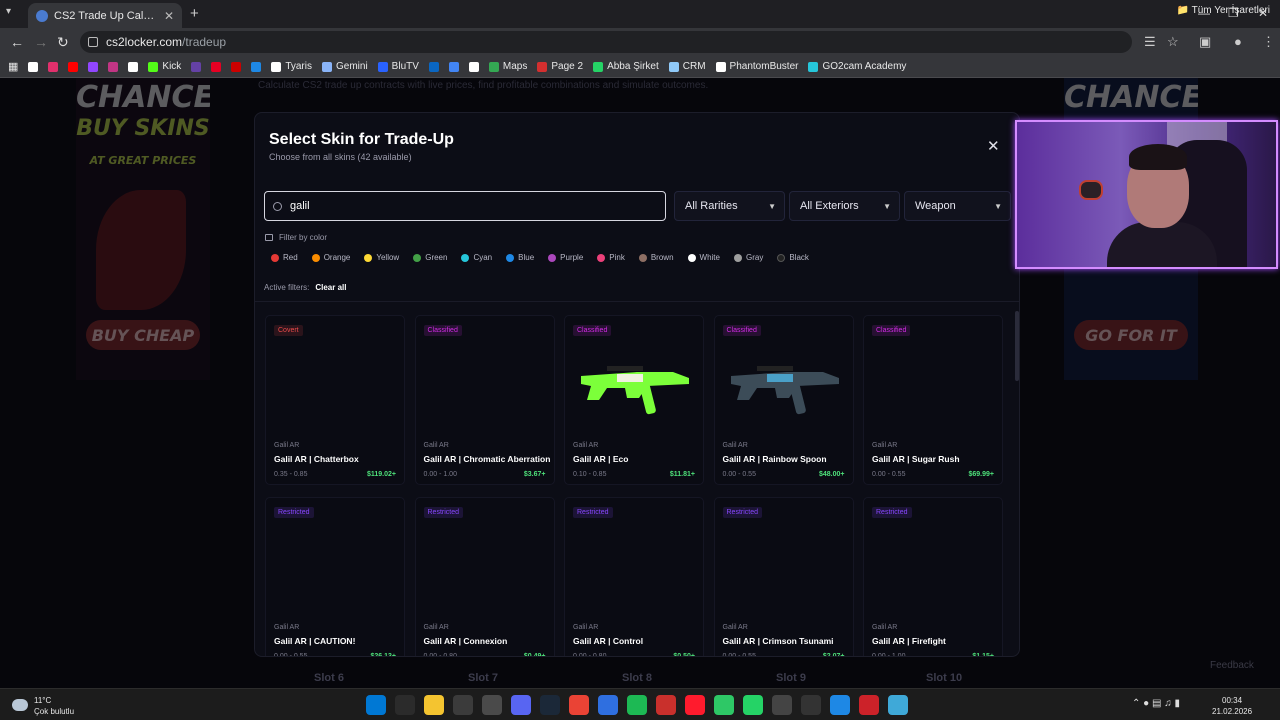 The height and width of the screenshot is (720, 1280). What do you see at coordinates (405, 66) in the screenshot?
I see `bookmark-label: BluTV` at bounding box center [405, 66].